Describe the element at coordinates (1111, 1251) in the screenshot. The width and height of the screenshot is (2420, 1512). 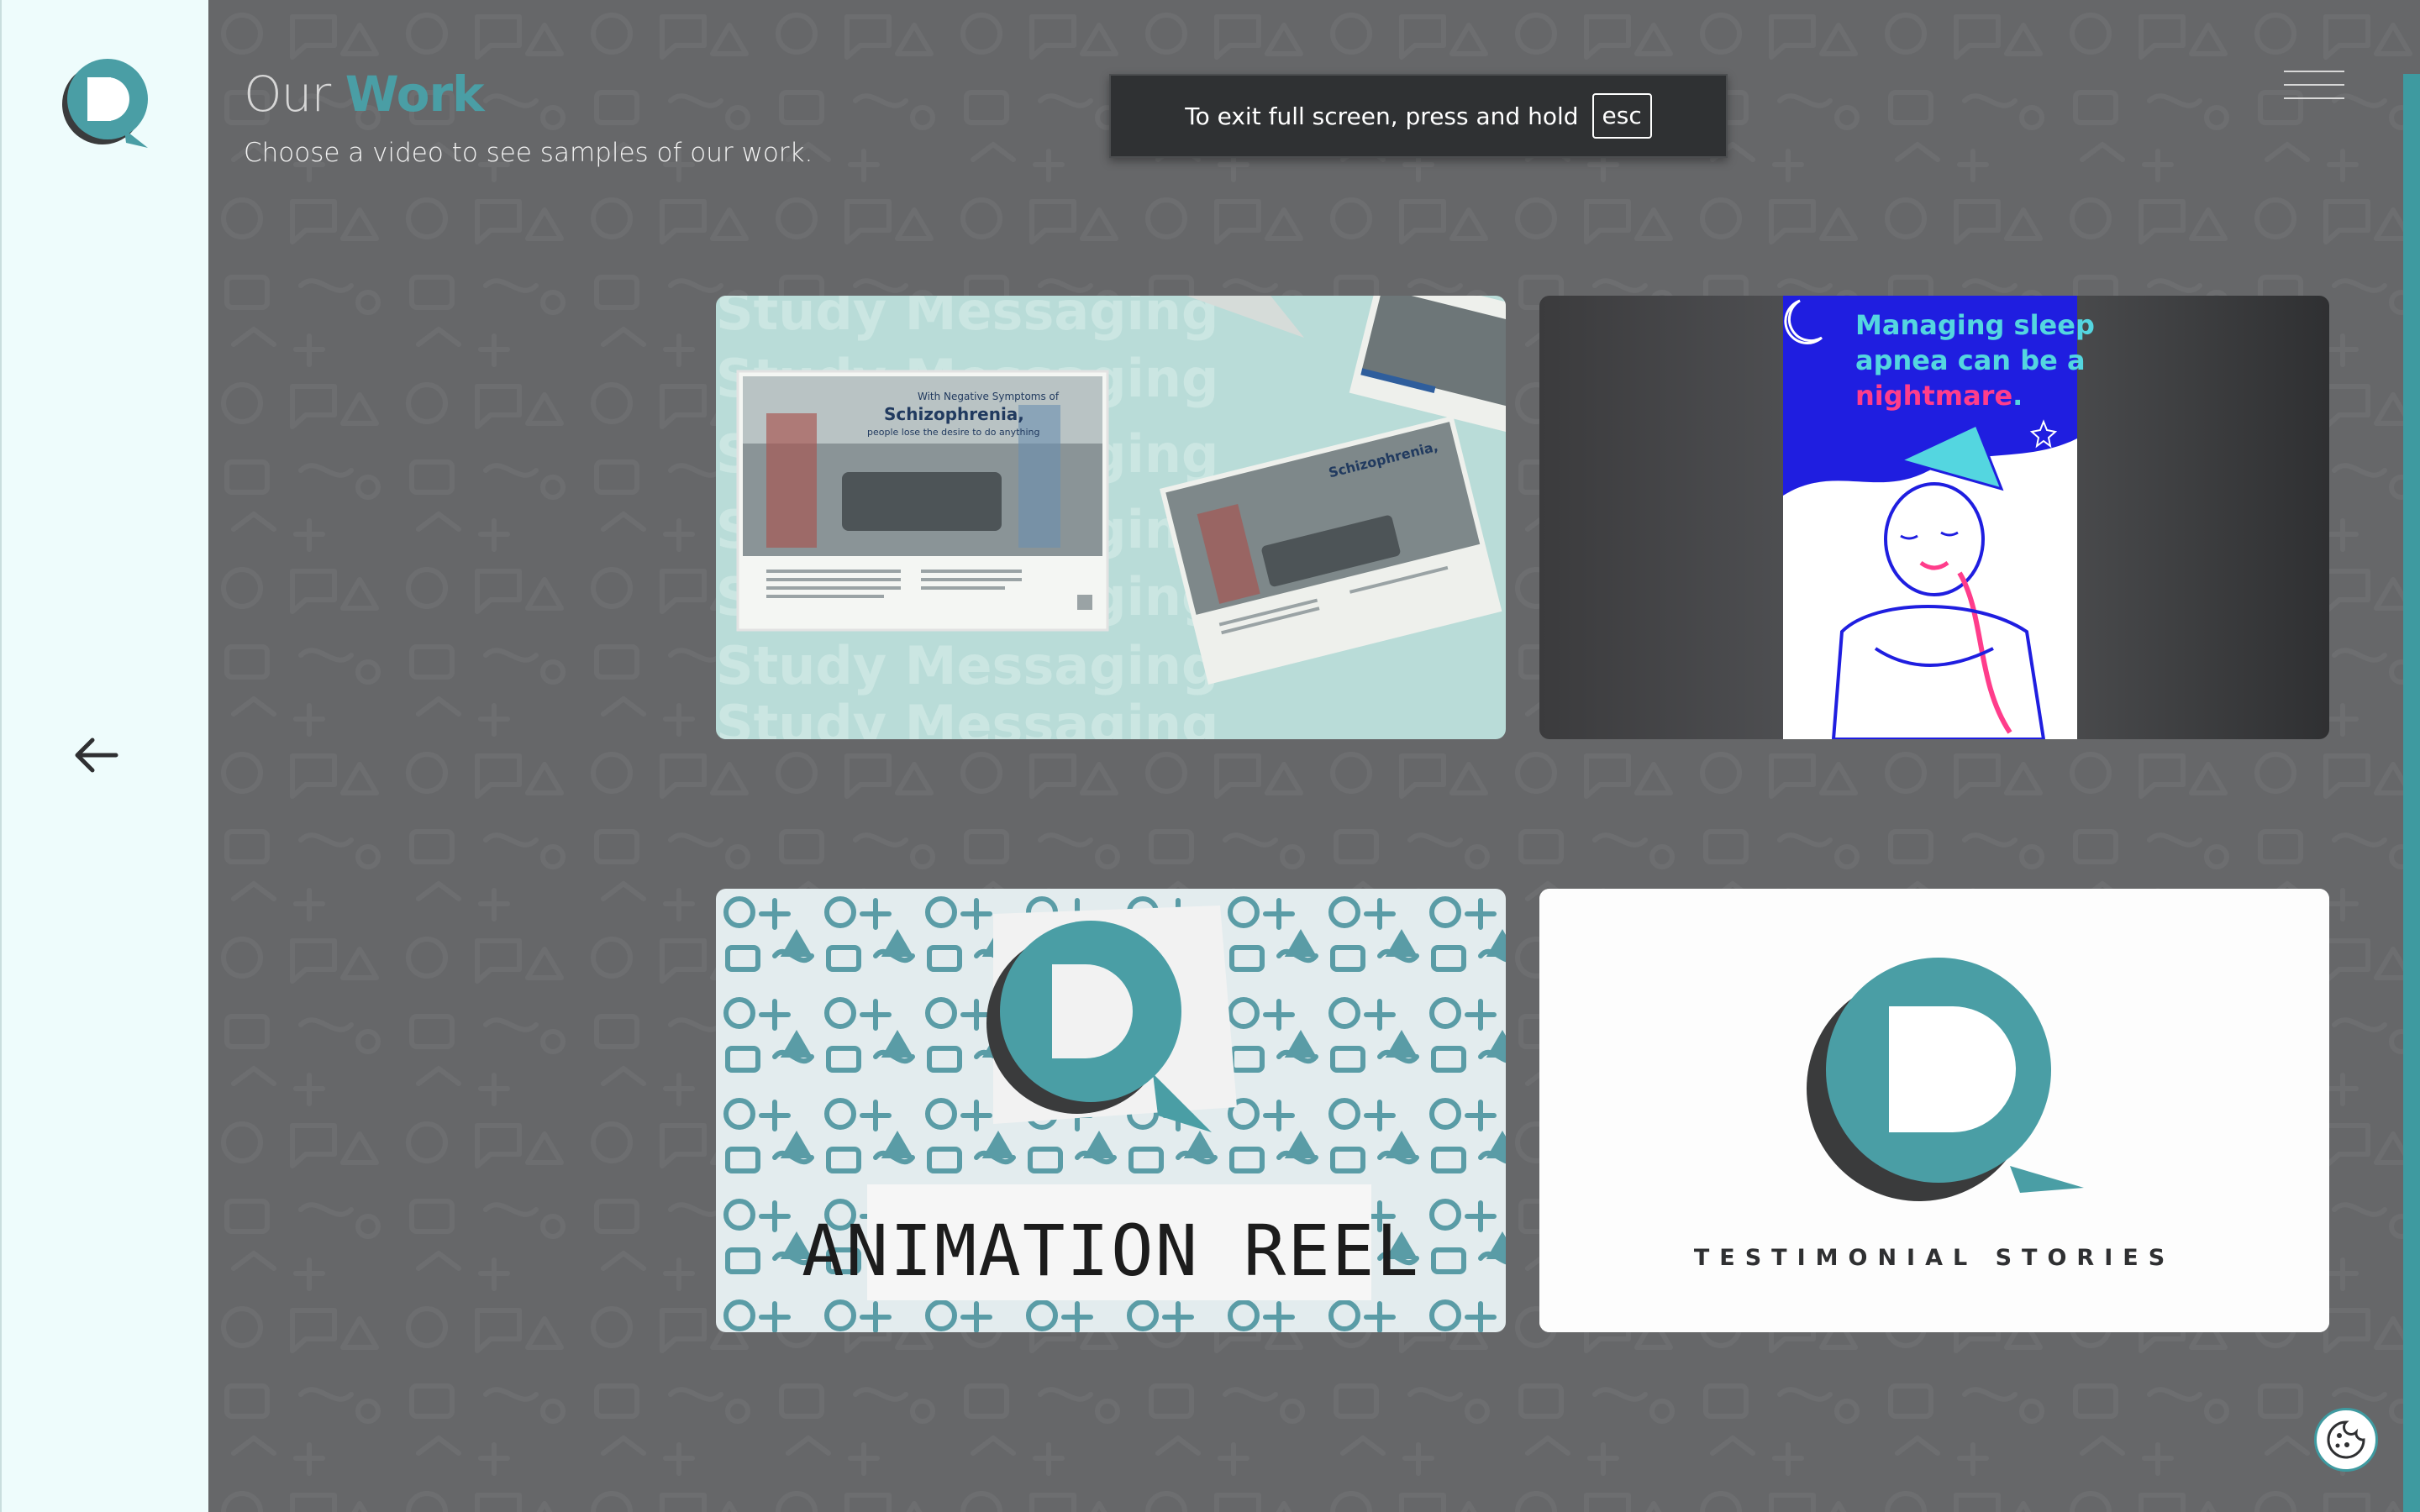
I see `animation-reel-title: ANIMATION REEL` at that location.